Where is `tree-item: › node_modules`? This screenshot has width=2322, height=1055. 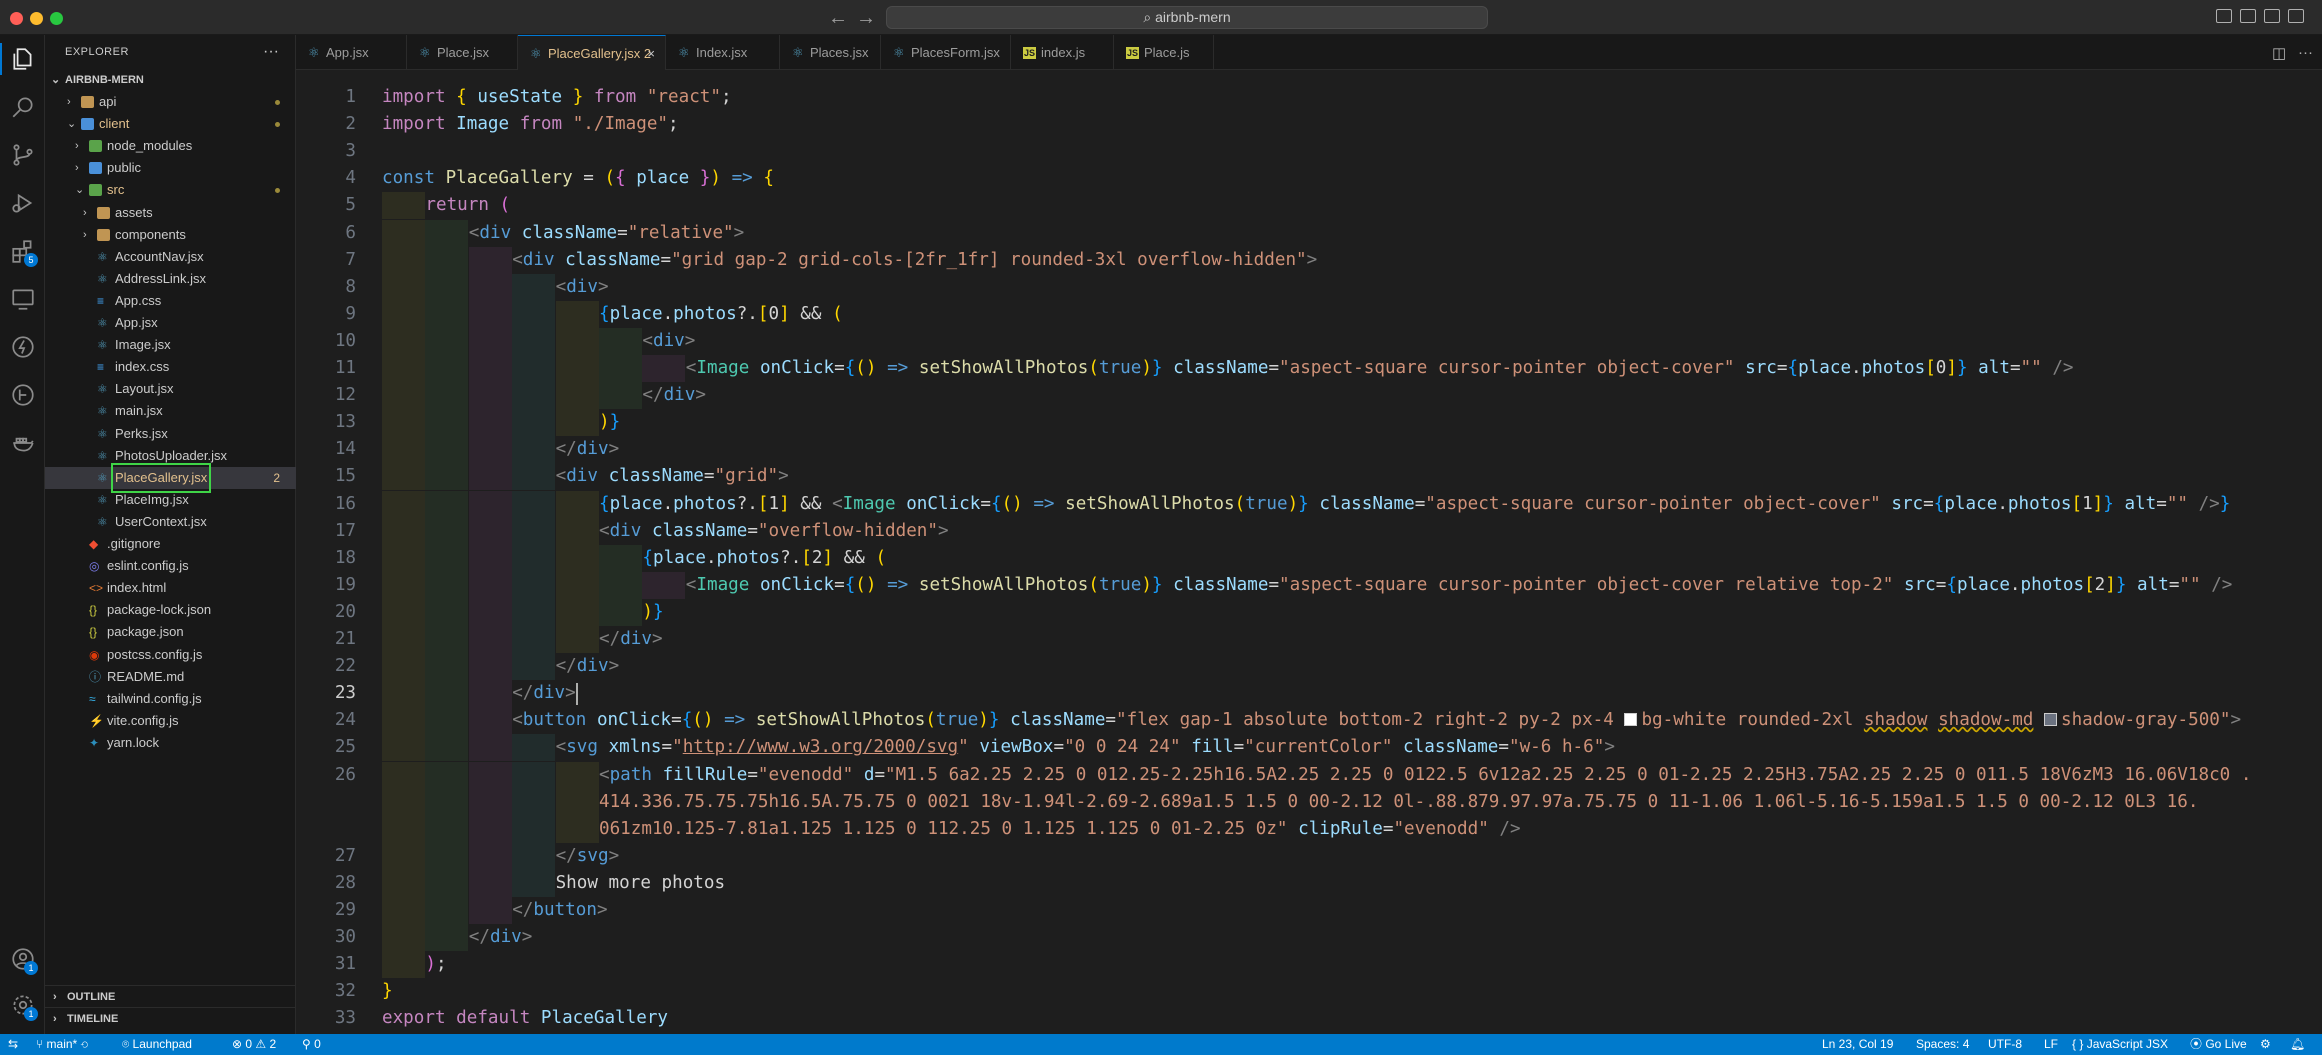 tree-item: › node_modules is located at coordinates (170, 146).